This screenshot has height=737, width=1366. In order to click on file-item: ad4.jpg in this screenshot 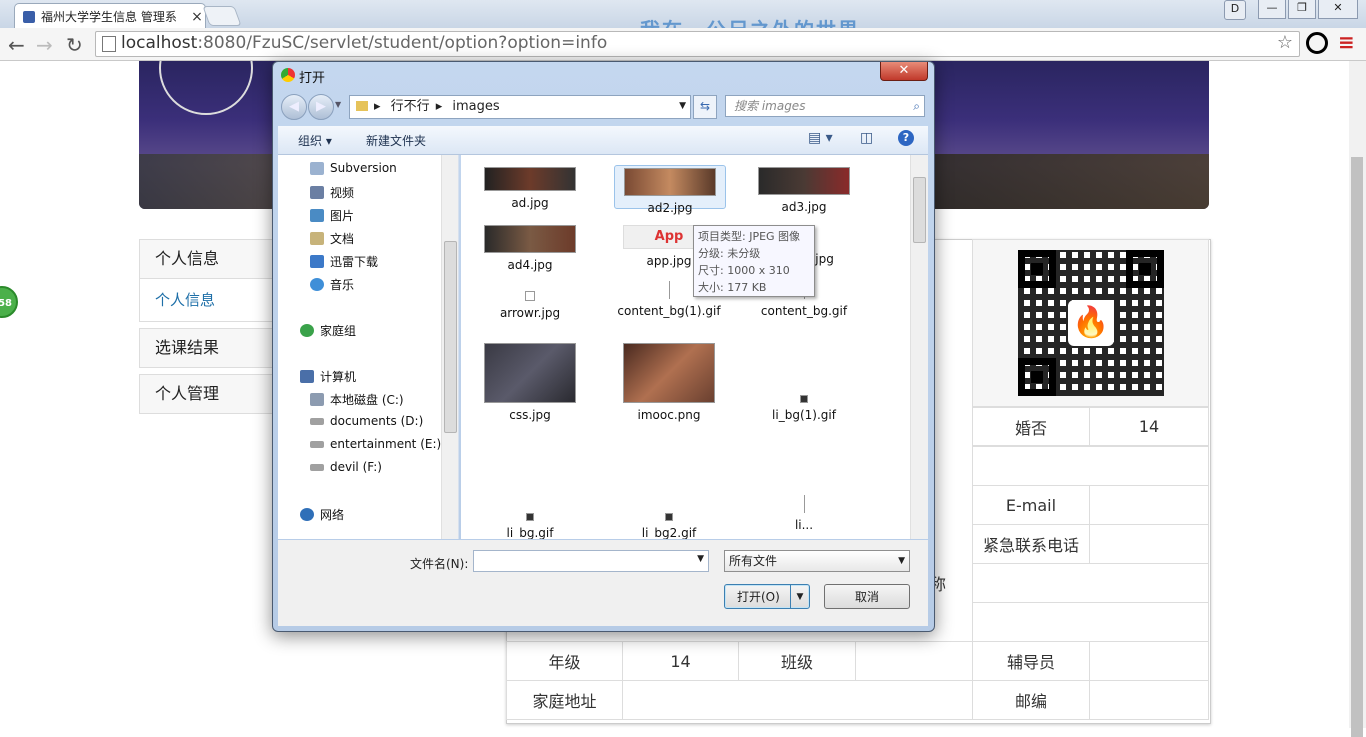, I will do `click(530, 249)`.